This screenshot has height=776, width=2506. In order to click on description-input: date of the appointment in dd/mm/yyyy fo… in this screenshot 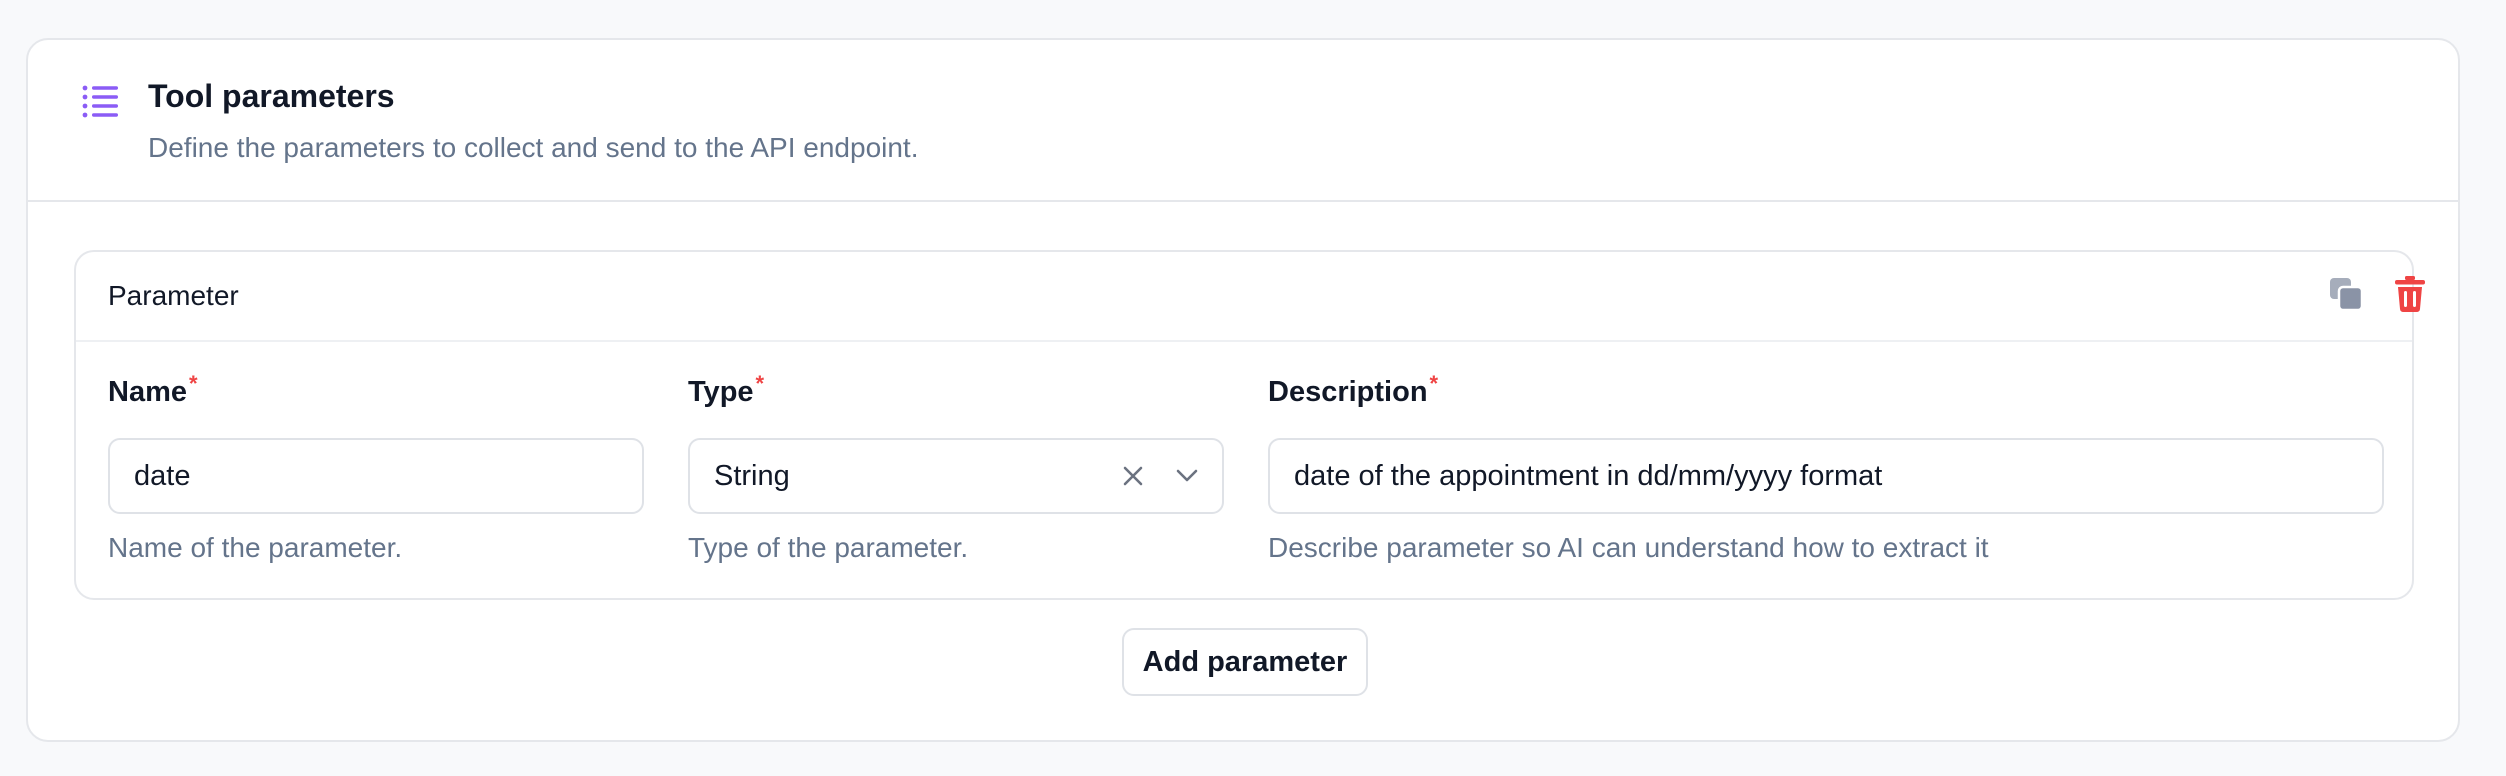, I will do `click(1826, 476)`.